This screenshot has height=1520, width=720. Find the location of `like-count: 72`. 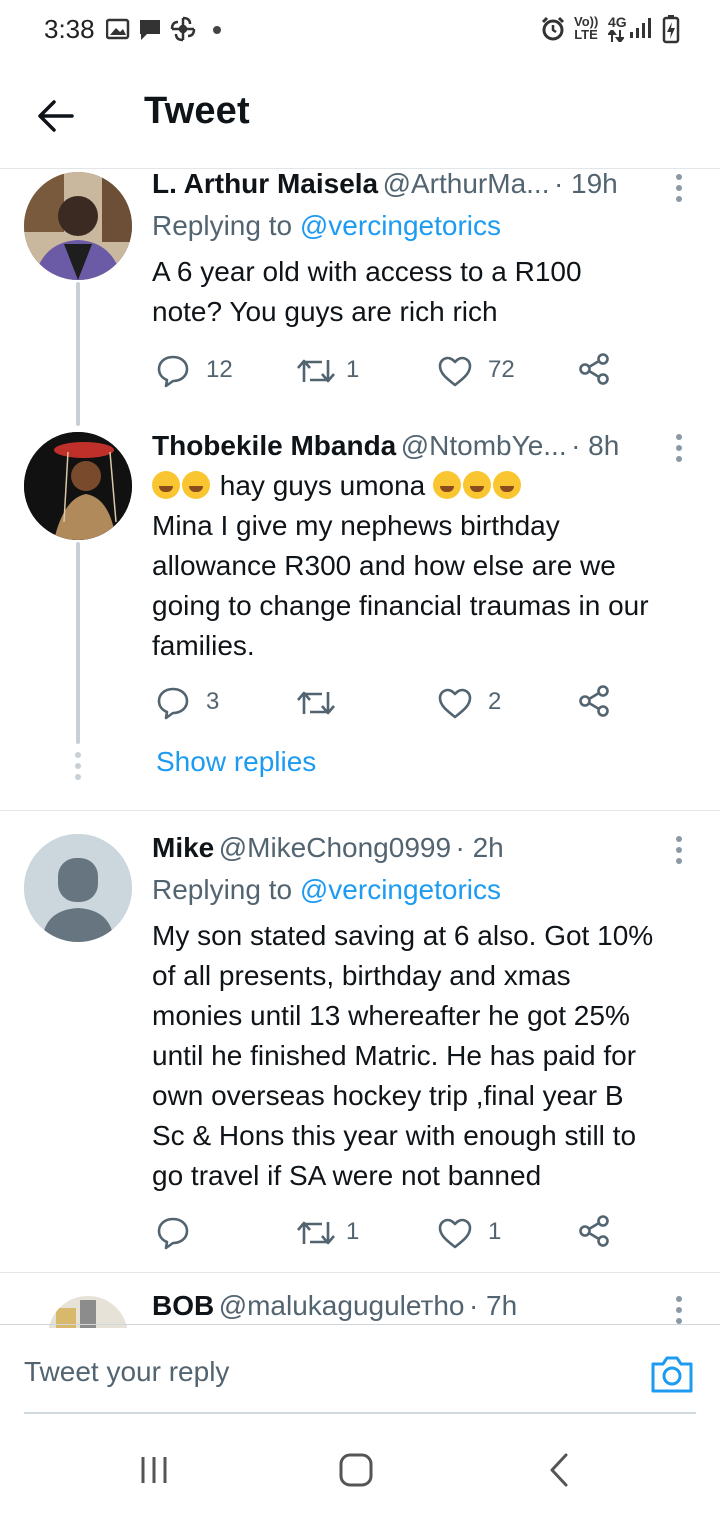

like-count: 72 is located at coordinates (501, 369).